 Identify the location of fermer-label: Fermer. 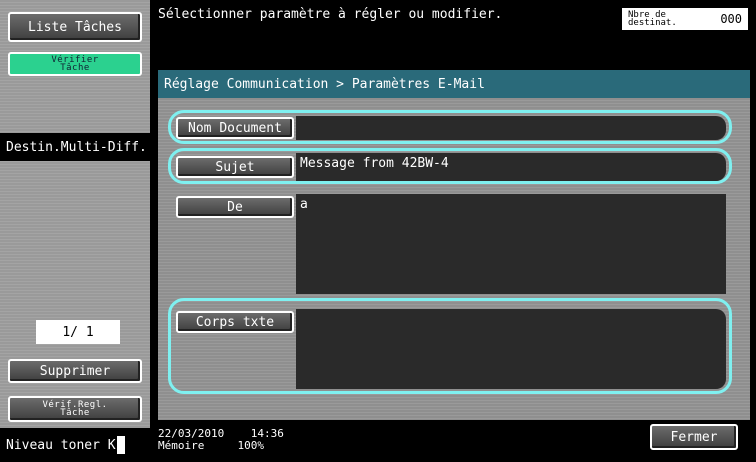
(694, 437).